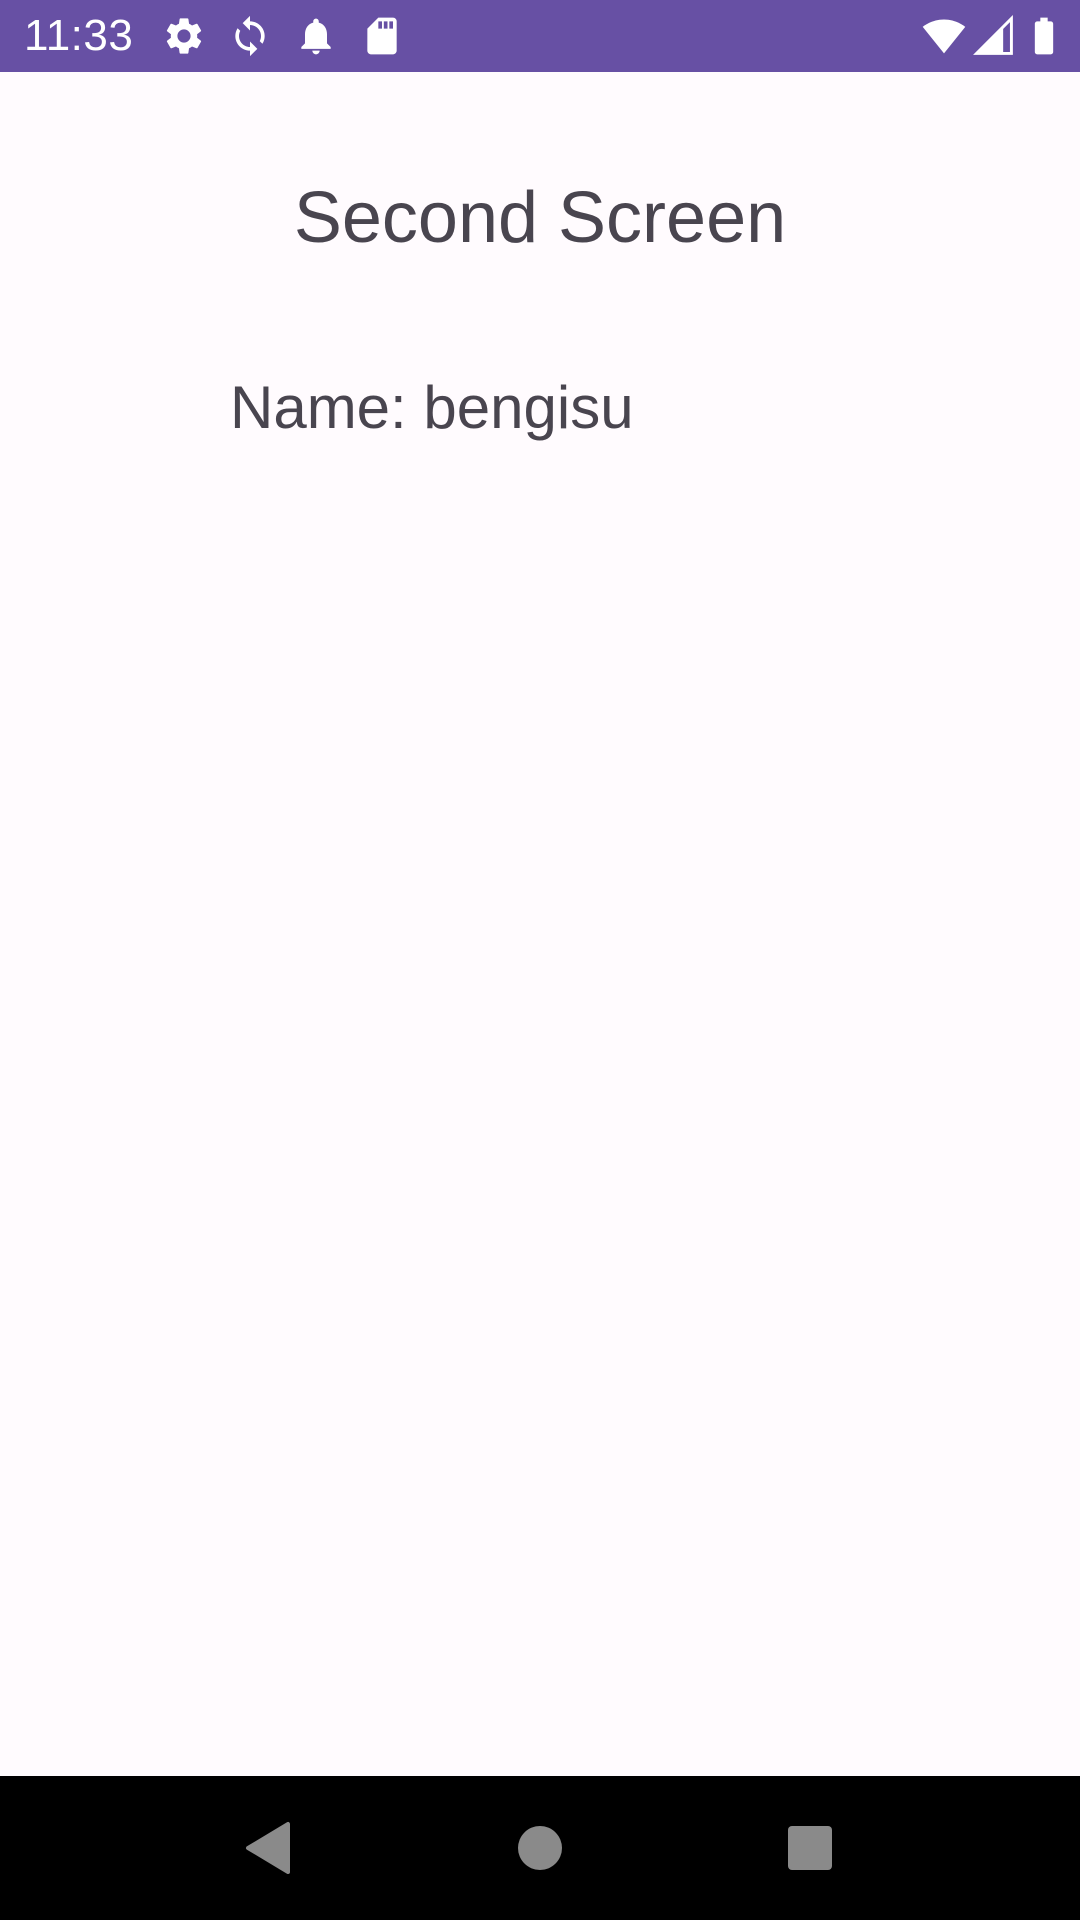 This screenshot has height=1920, width=1080. What do you see at coordinates (268, 1848) in the screenshot?
I see `back-icon` at bounding box center [268, 1848].